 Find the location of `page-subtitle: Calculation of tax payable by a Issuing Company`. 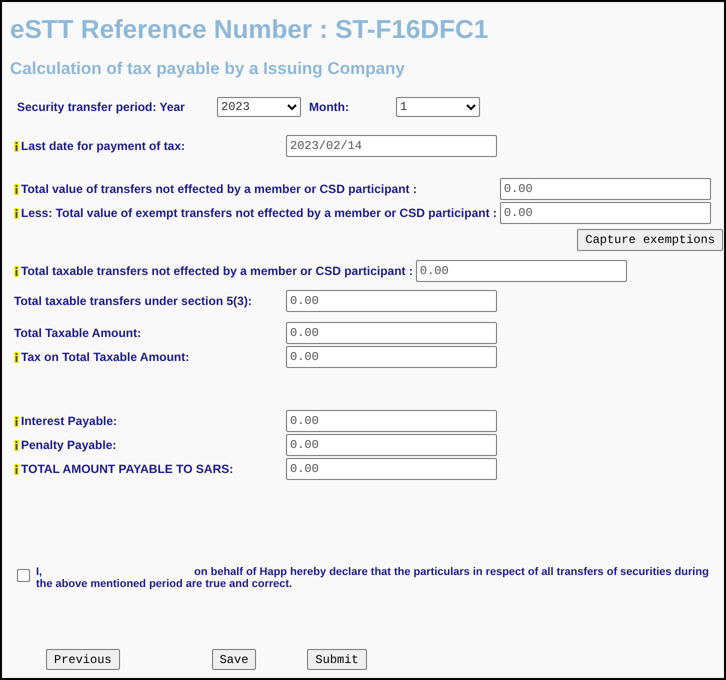

page-subtitle: Calculation of tax payable by a Issuing Company is located at coordinates (207, 68).